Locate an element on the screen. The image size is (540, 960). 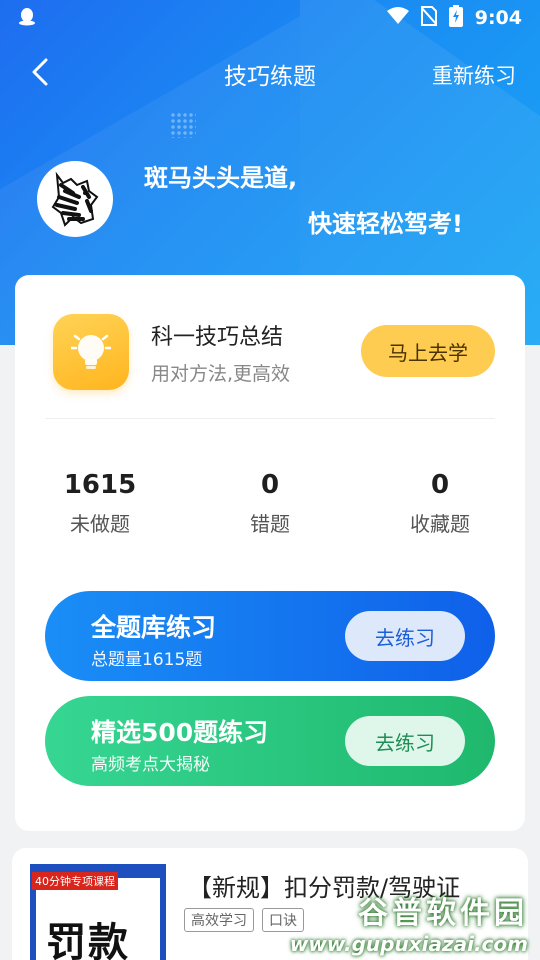
learn-now-button: 马上去学 is located at coordinates (428, 351).